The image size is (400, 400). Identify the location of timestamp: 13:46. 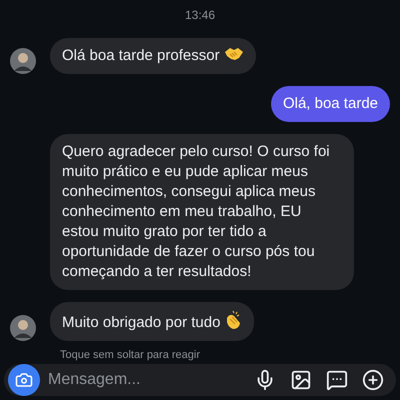
(200, 15).